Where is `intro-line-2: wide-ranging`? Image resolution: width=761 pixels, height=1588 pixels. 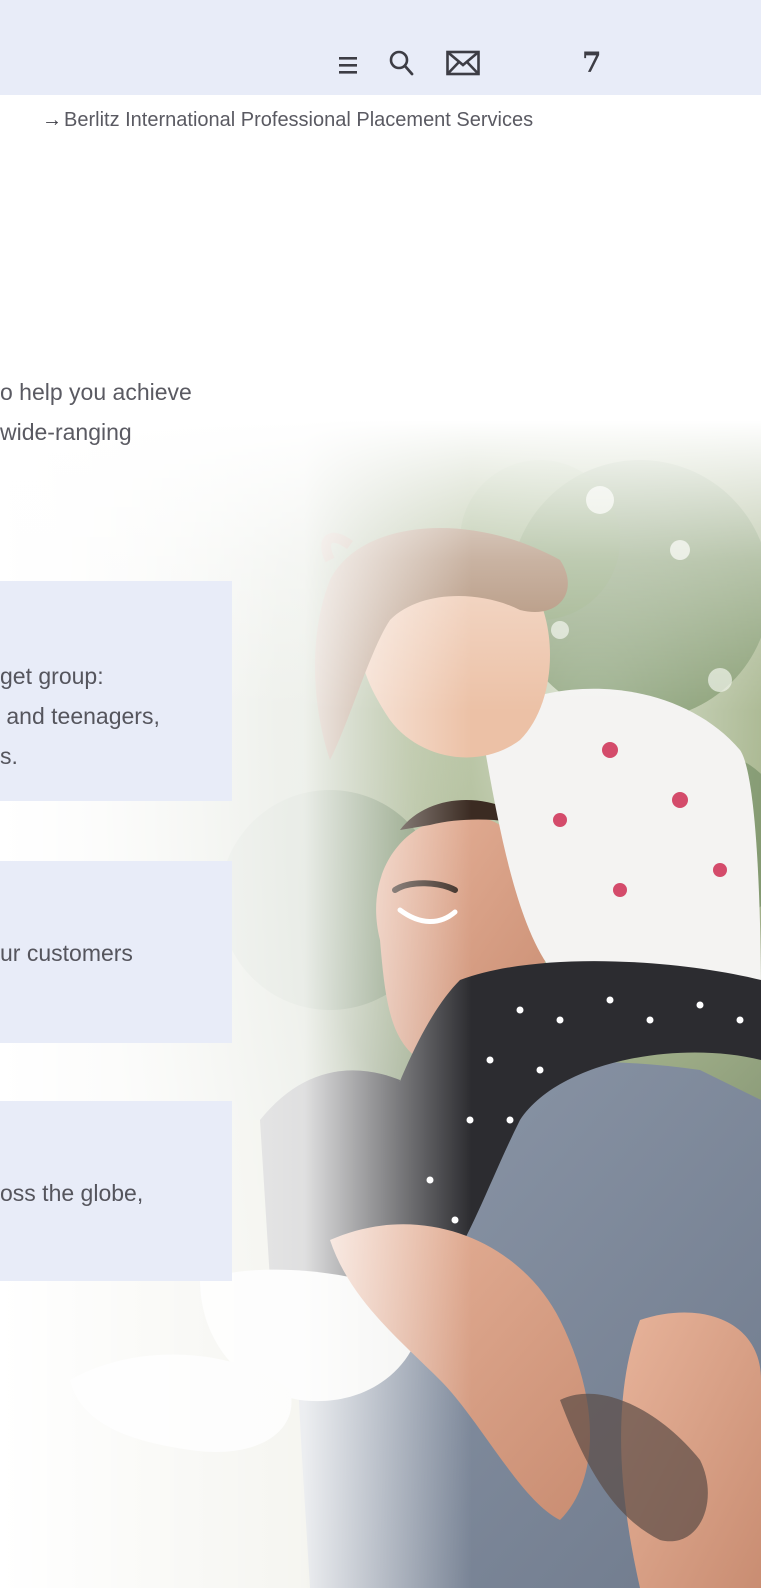
intro-line-2: wide-ranging is located at coordinates (66, 432).